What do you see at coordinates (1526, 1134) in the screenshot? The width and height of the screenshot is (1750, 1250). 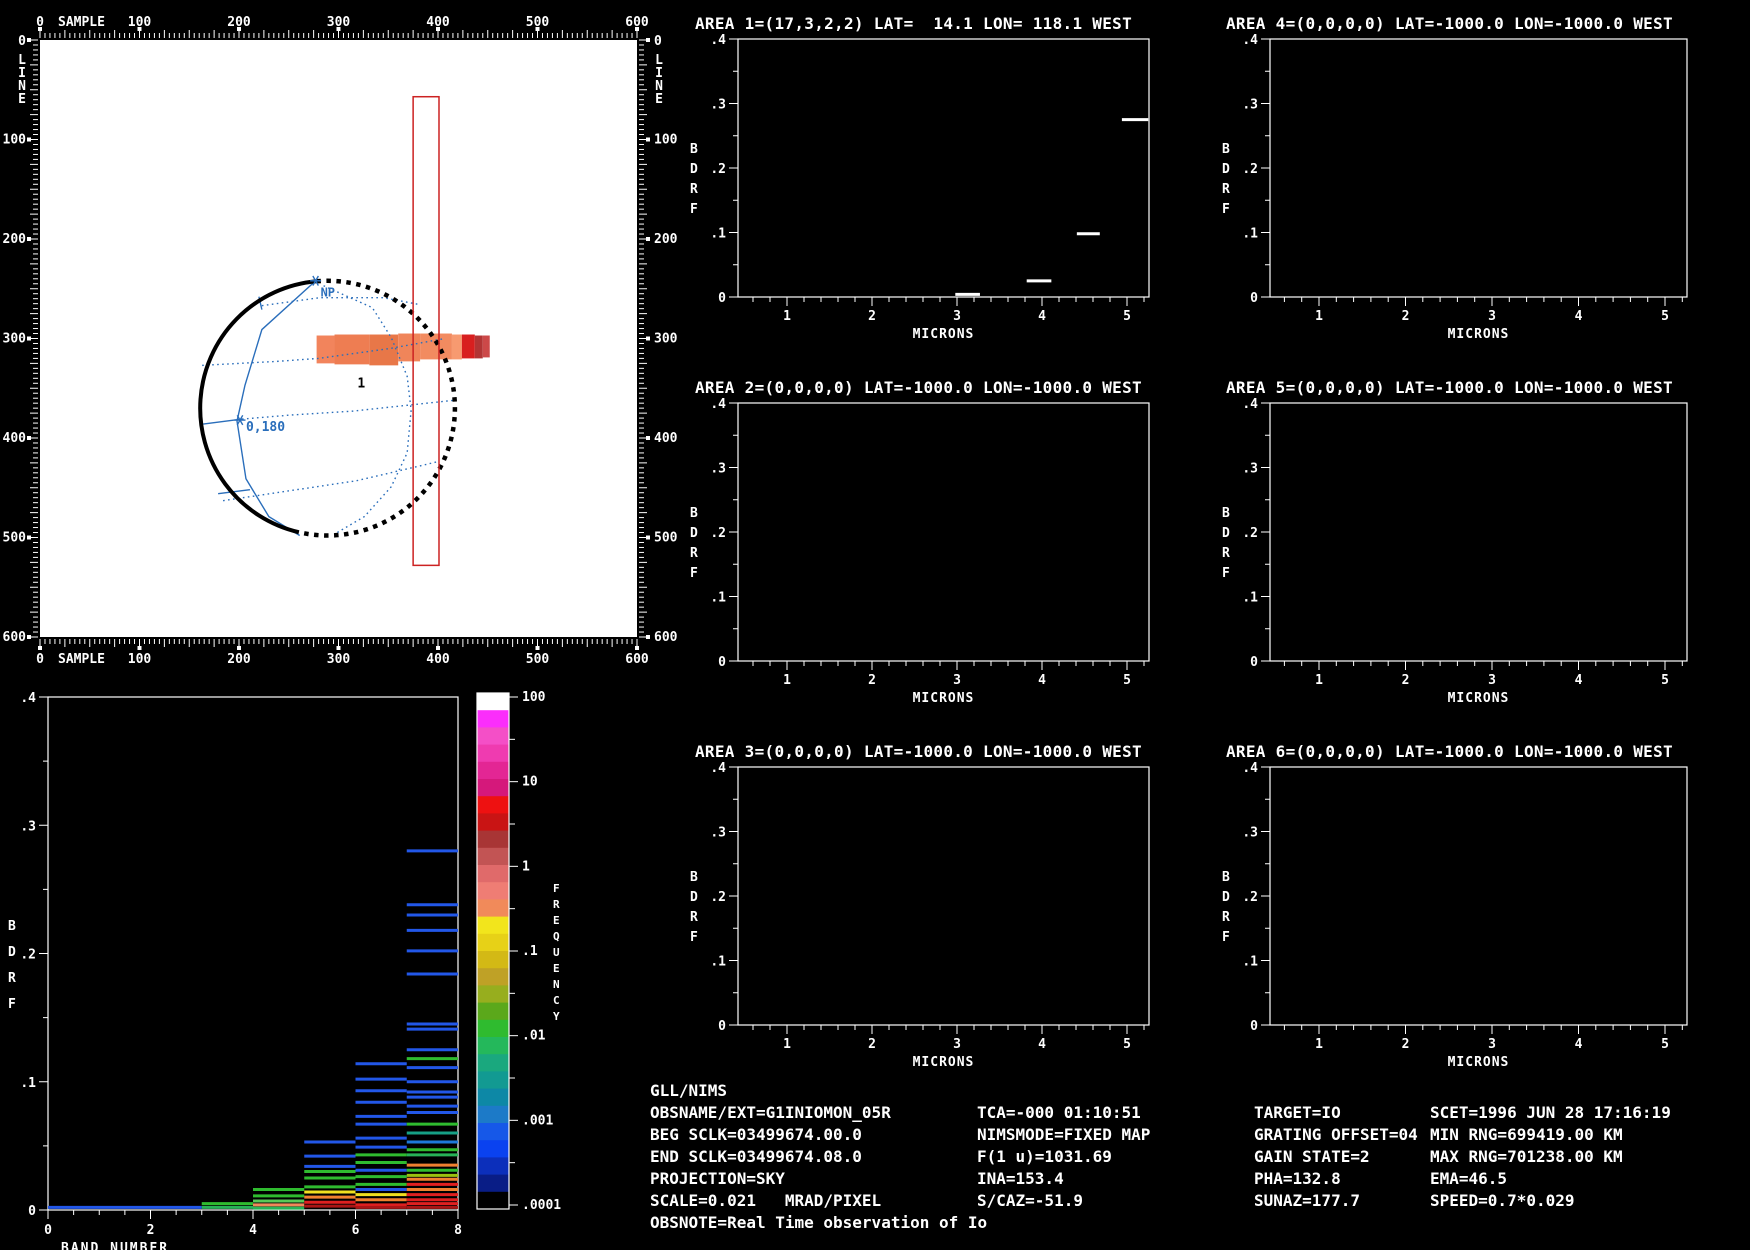 I see `min-rng-field: MIN RNG=699419.00 KM` at bounding box center [1526, 1134].